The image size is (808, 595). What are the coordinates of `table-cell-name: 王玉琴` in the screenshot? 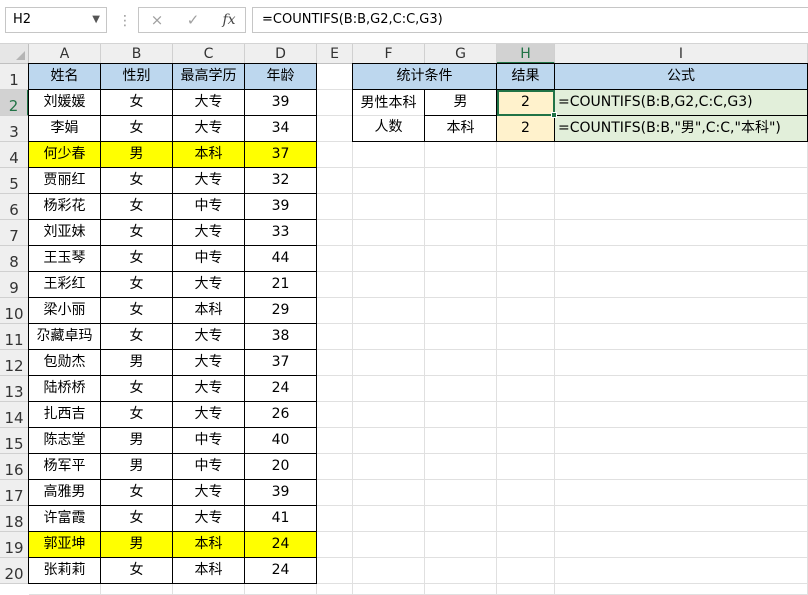 It's located at (65, 259).